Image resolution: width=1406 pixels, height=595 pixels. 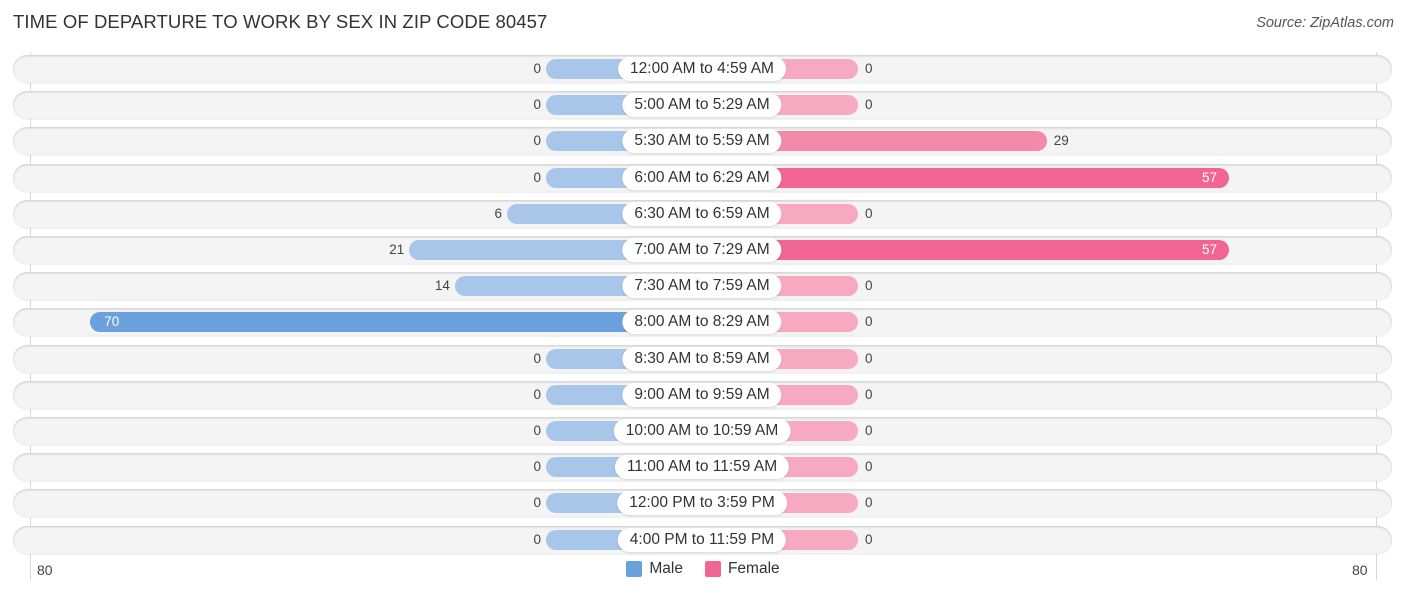 I want to click on male-value-label: 6, so click(x=498, y=213).